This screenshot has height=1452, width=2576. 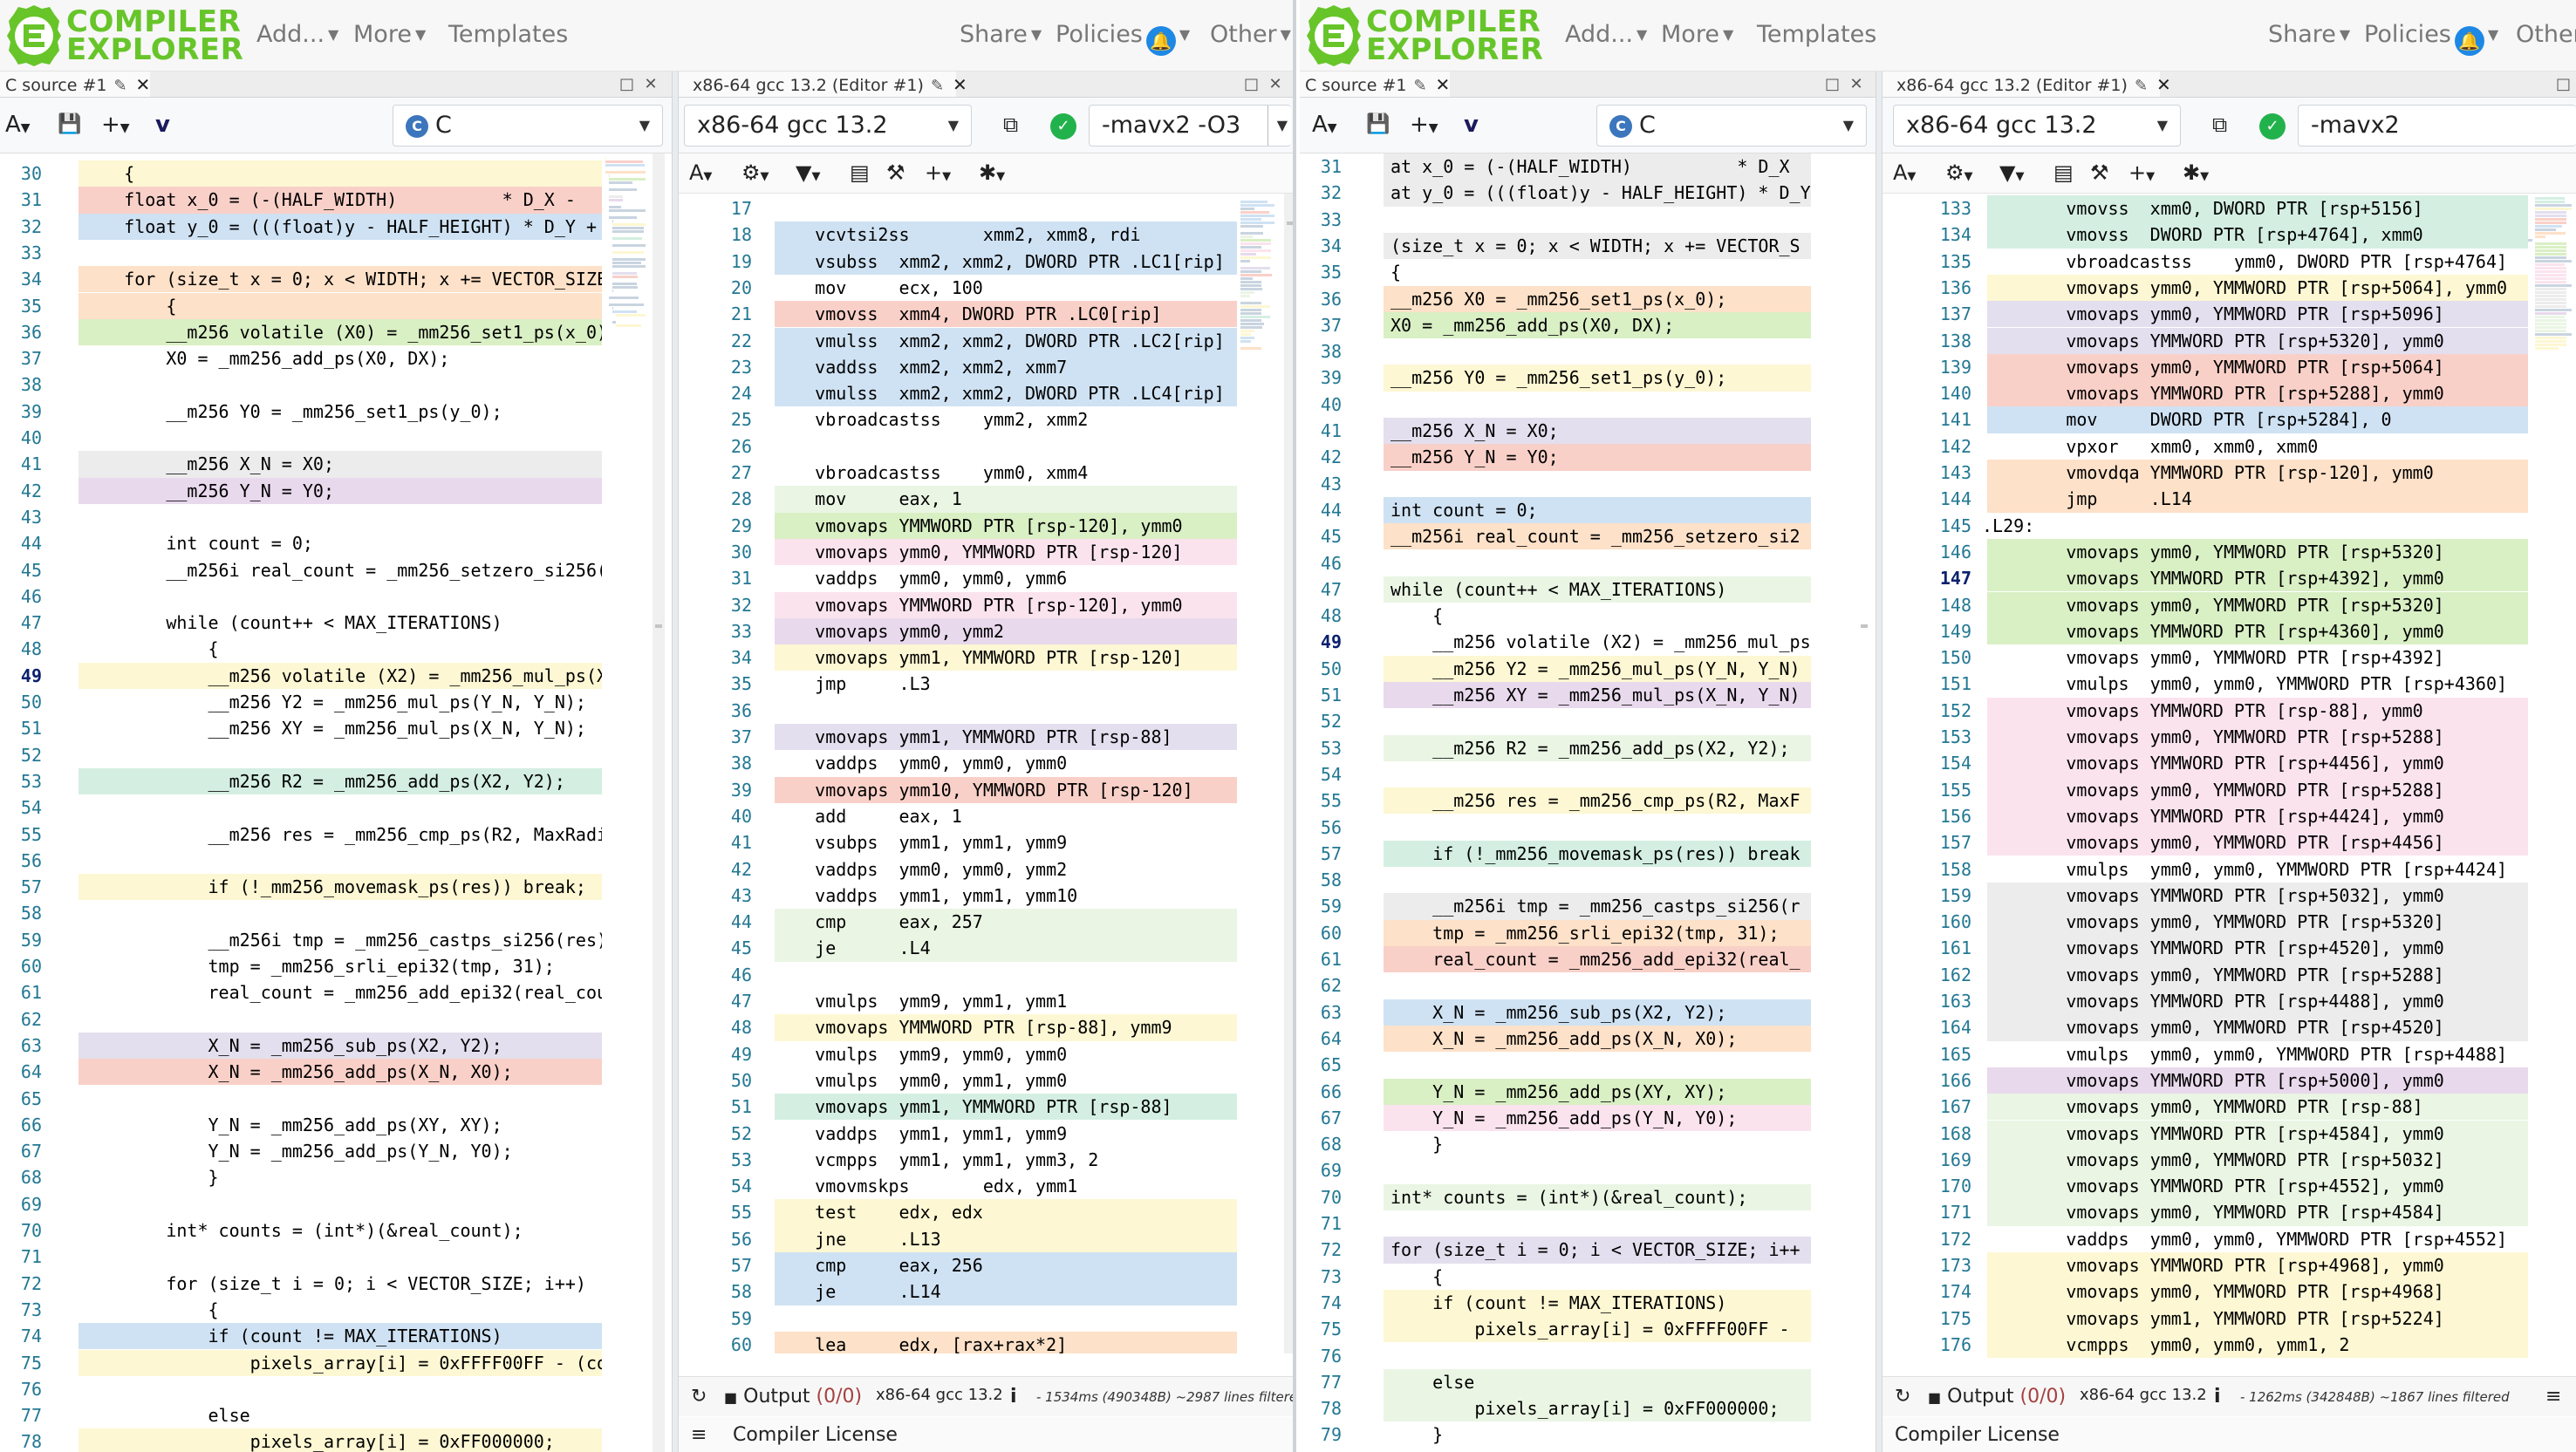 What do you see at coordinates (1555, 1144) in the screenshot?
I see `code-line: 68 }` at bounding box center [1555, 1144].